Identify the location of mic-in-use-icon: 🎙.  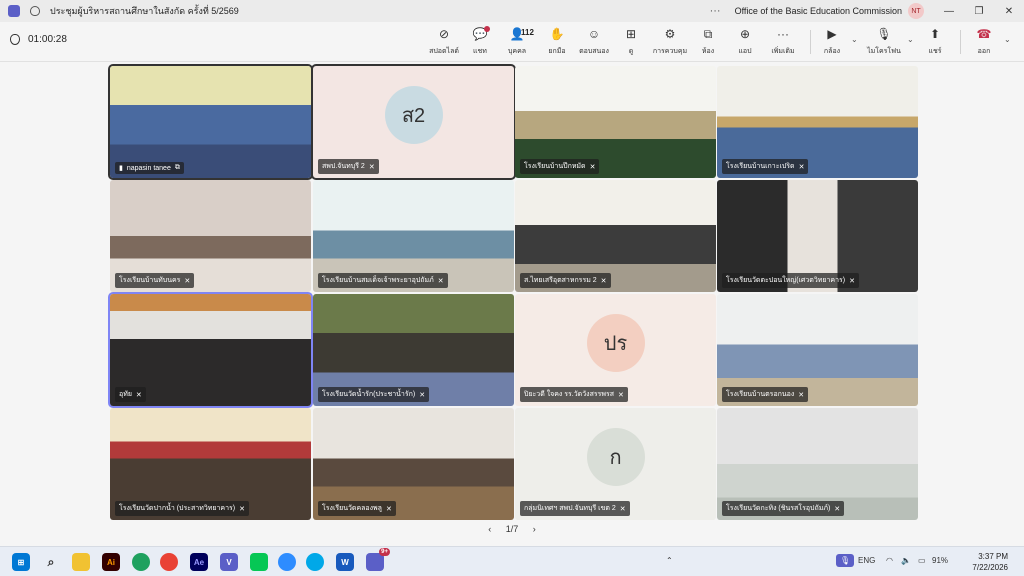
(845, 560).